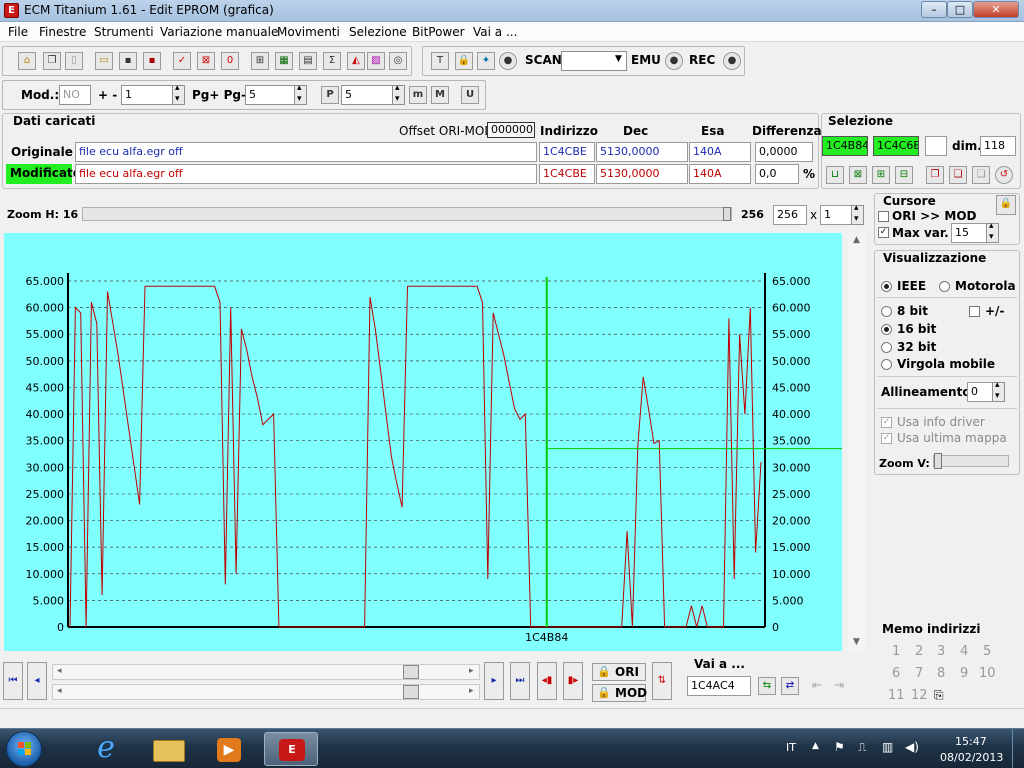 The width and height of the screenshot is (1024, 768). What do you see at coordinates (1018, 748) in the screenshot?
I see `show-desktop-button` at bounding box center [1018, 748].